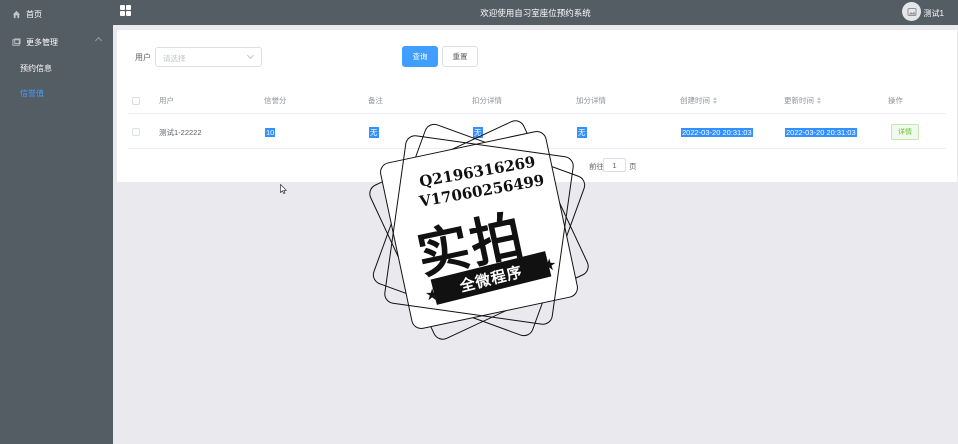  Describe the element at coordinates (460, 56) in the screenshot. I see `reset-button: 重置` at that location.